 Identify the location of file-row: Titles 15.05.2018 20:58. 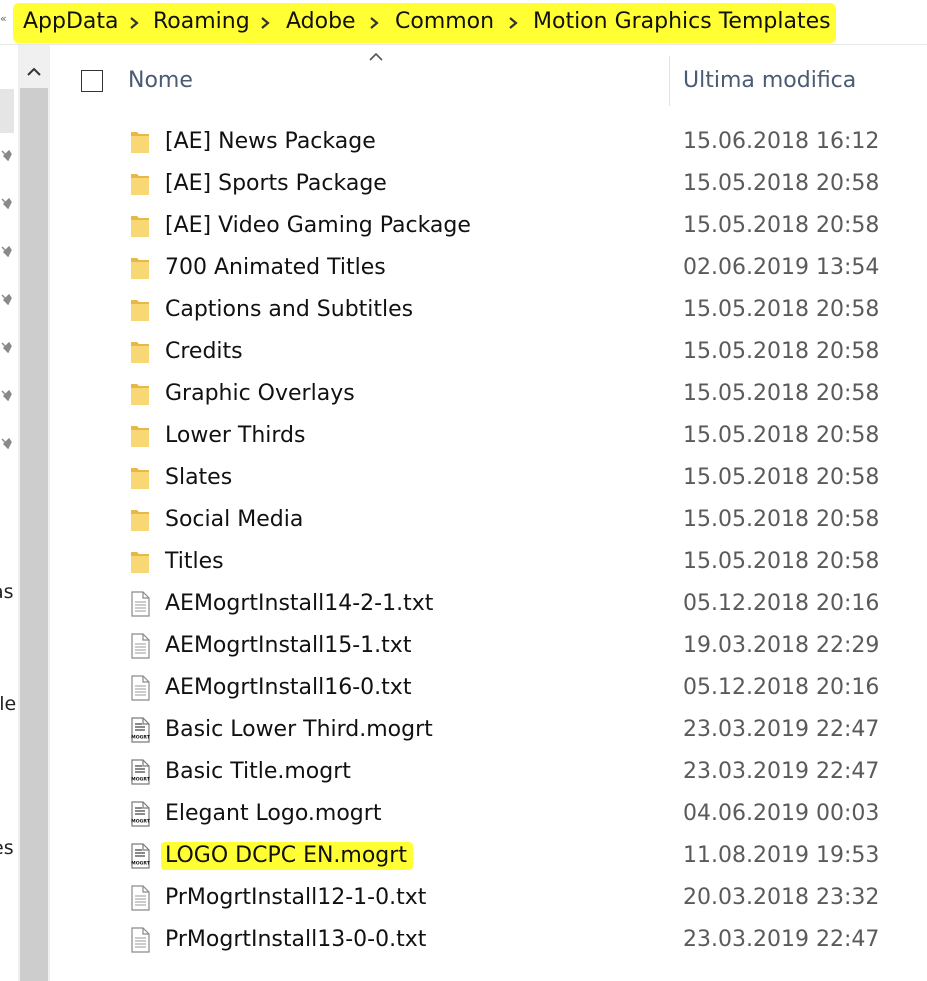
(463, 562).